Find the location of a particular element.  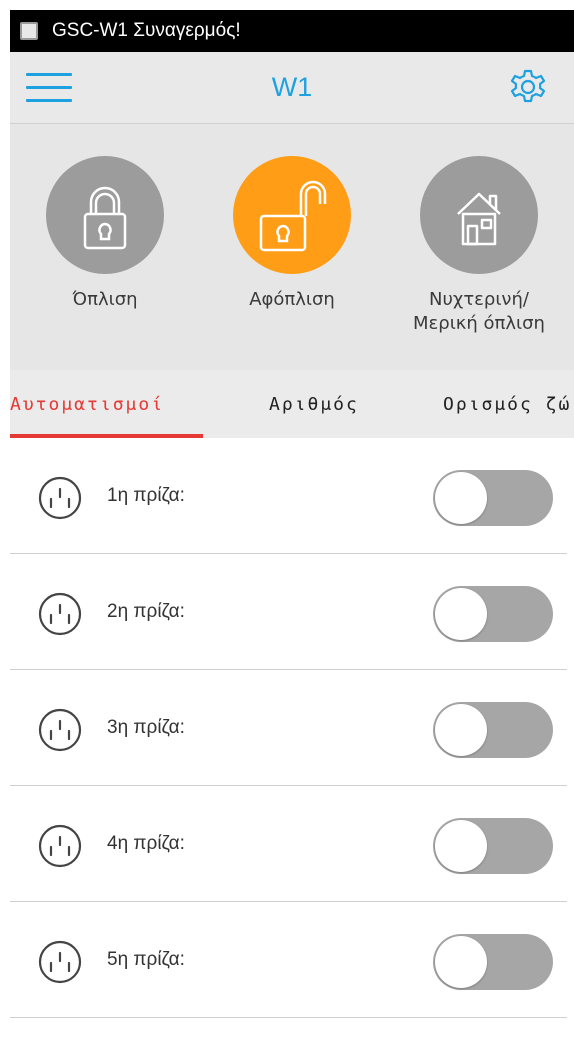

app-title: W1 is located at coordinates (292, 87).